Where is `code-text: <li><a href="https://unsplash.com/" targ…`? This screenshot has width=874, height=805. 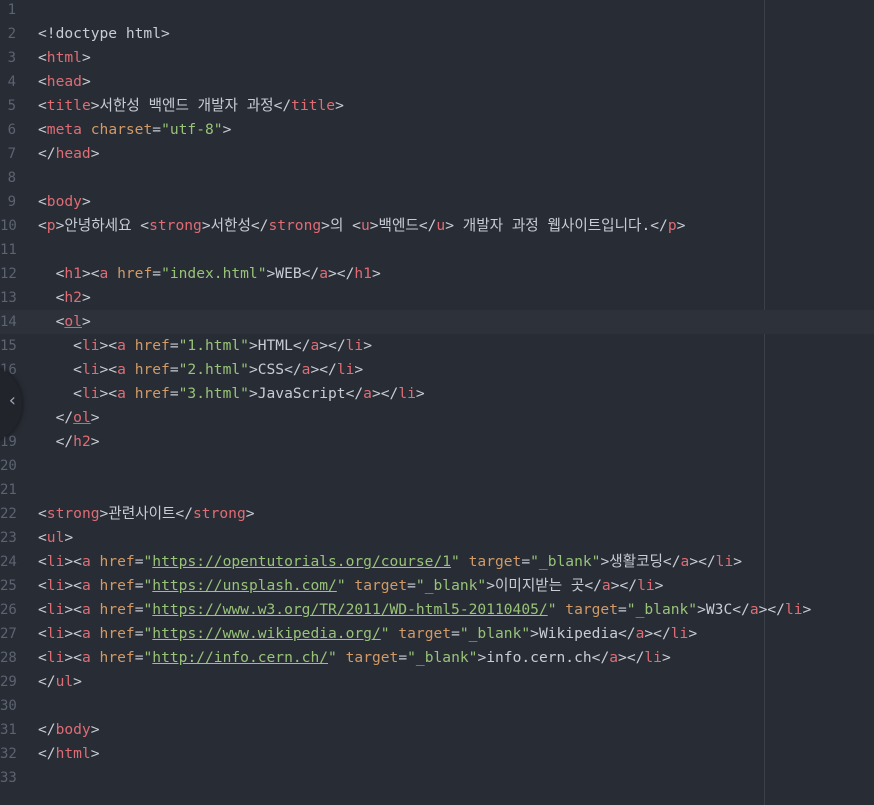 code-text: <li><a href="https://unsplash.com/" targ… is located at coordinates (350, 586).